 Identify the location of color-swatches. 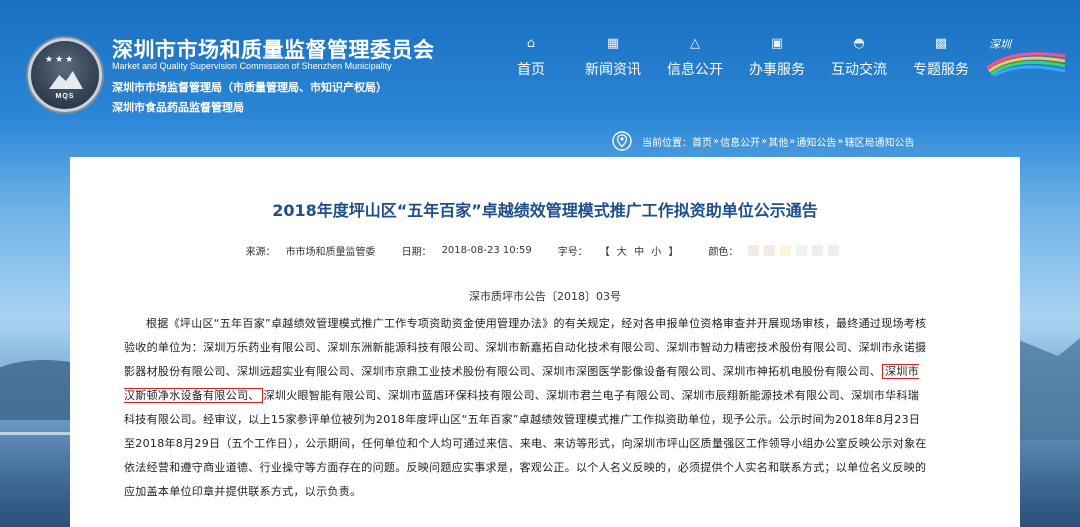
(796, 250).